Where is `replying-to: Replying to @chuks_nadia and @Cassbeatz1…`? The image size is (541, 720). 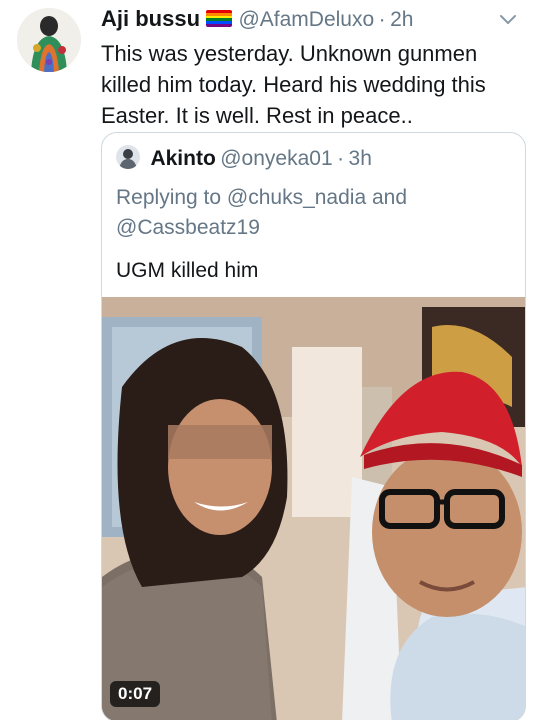
replying-to: Replying to @chuks_nadia and @Cassbeatz1… is located at coordinates (262, 212).